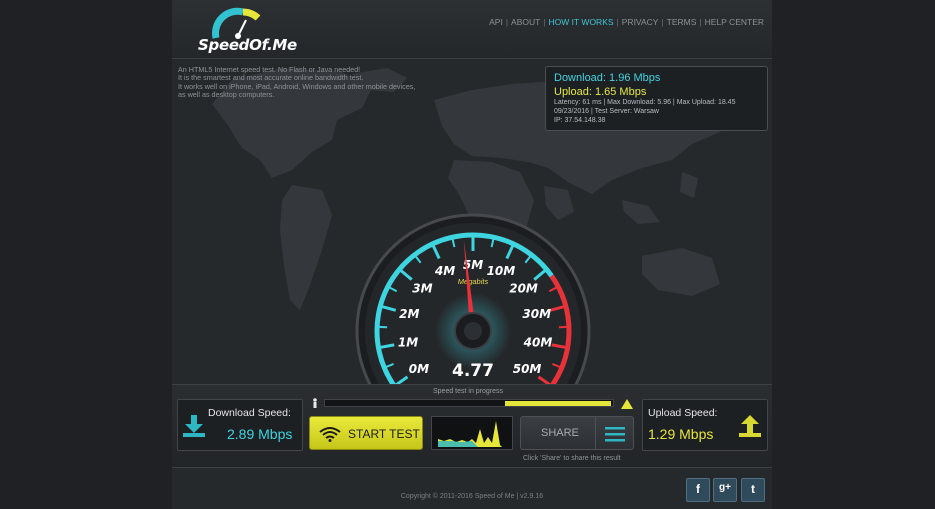 This screenshot has height=509, width=935. I want to click on progress-bar, so click(469, 403).